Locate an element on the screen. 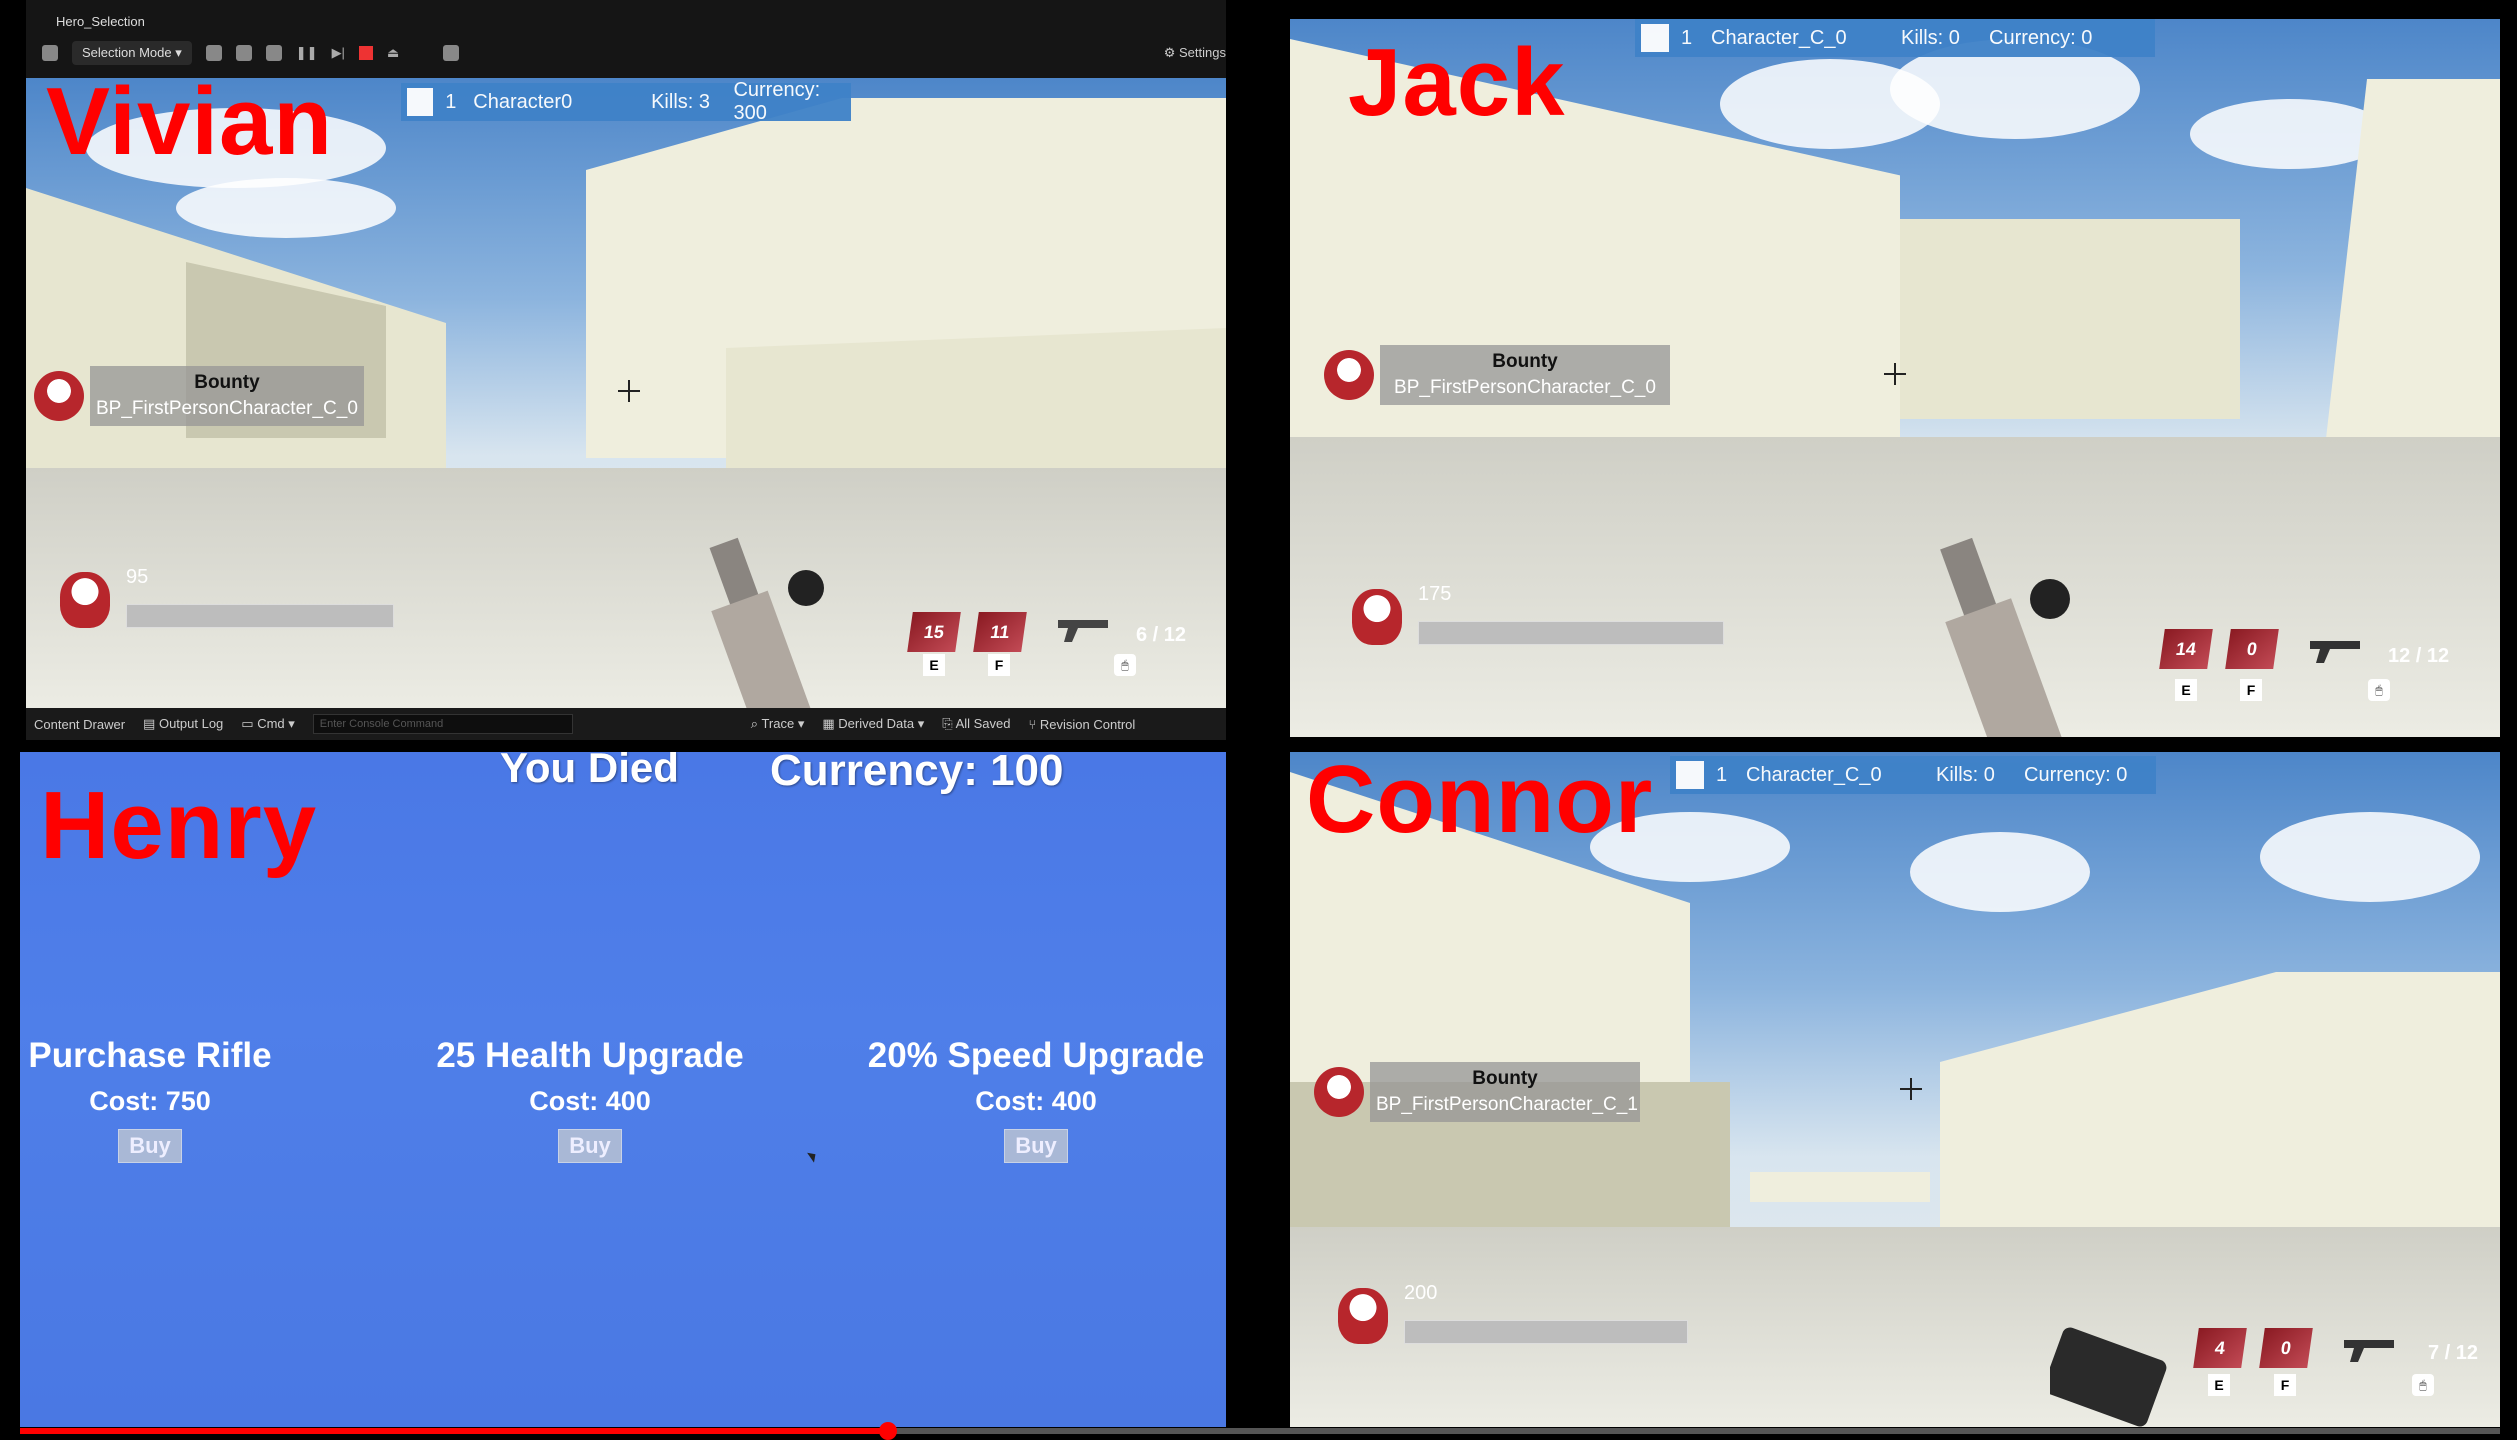  player-name: Jack is located at coordinates (1457, 82).